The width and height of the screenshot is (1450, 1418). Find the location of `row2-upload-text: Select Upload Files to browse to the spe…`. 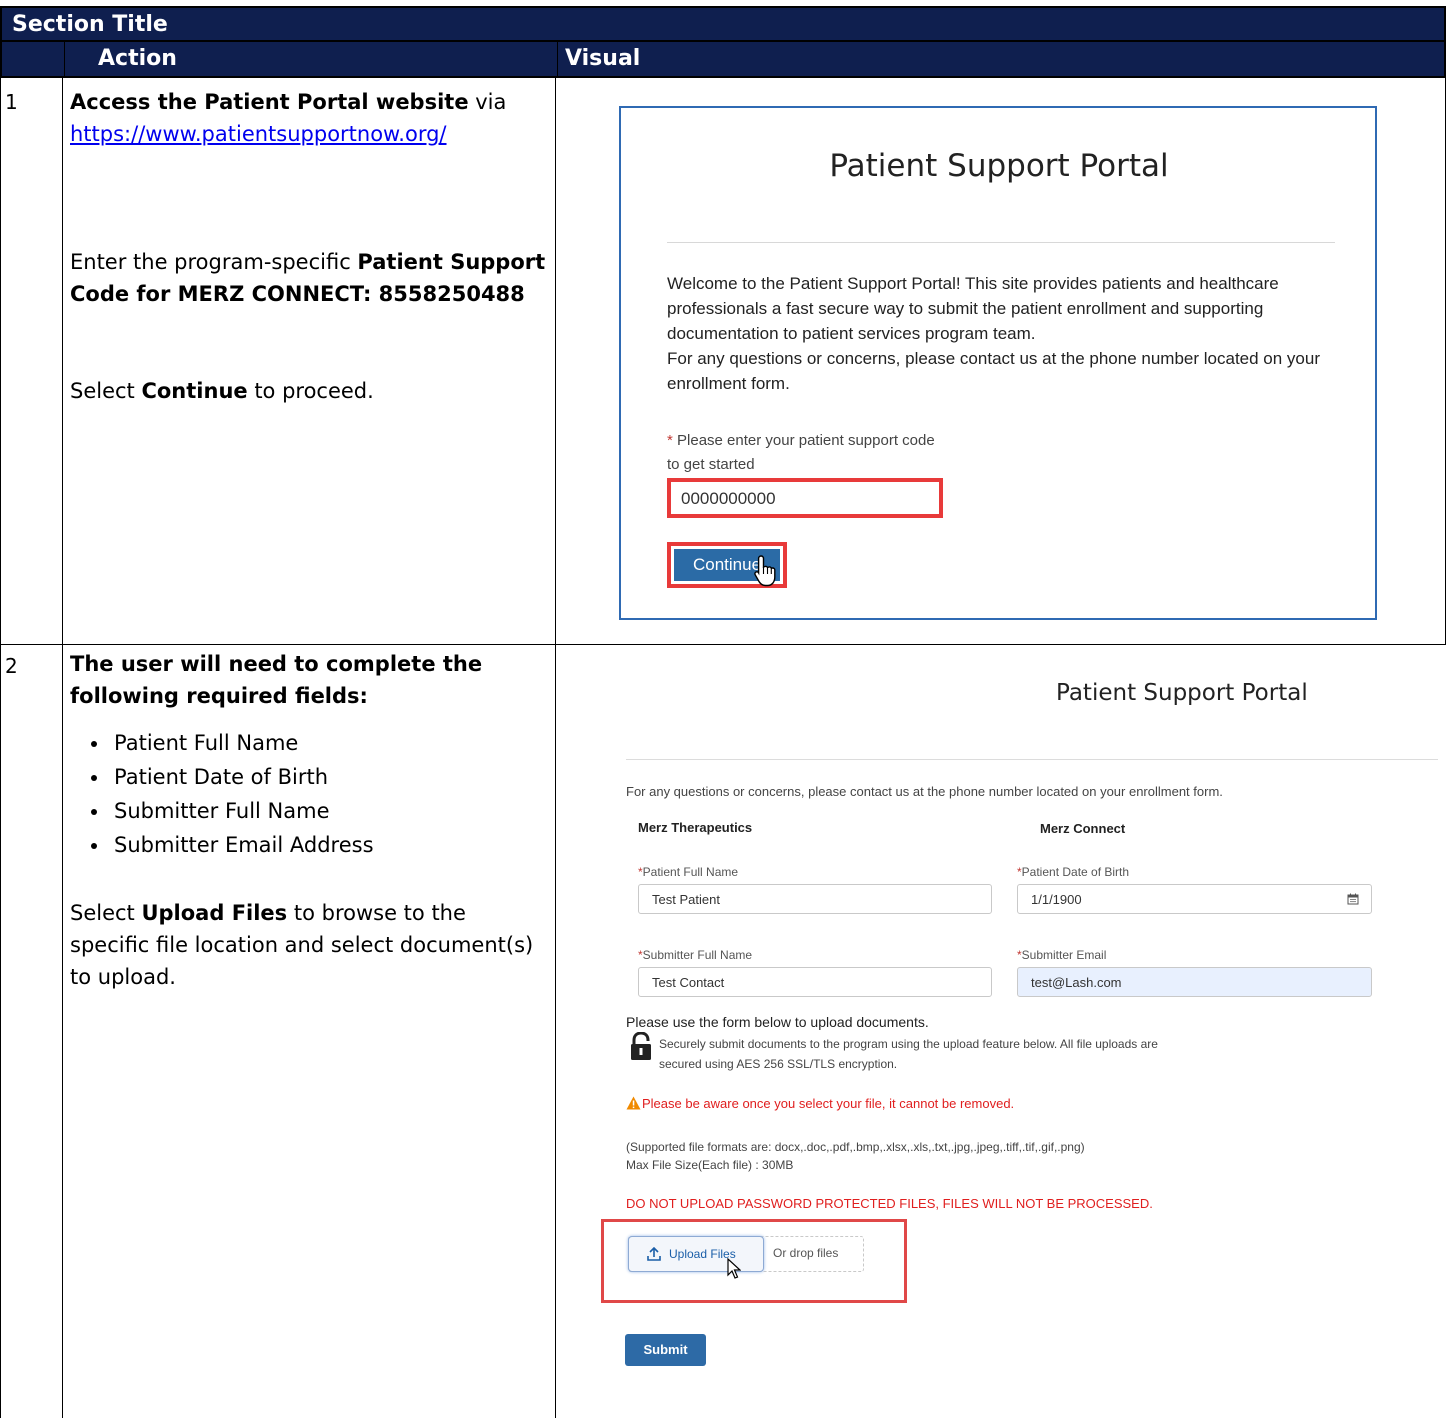

row2-upload-text: Select Upload Files to browse to the spe… is located at coordinates (310, 945).